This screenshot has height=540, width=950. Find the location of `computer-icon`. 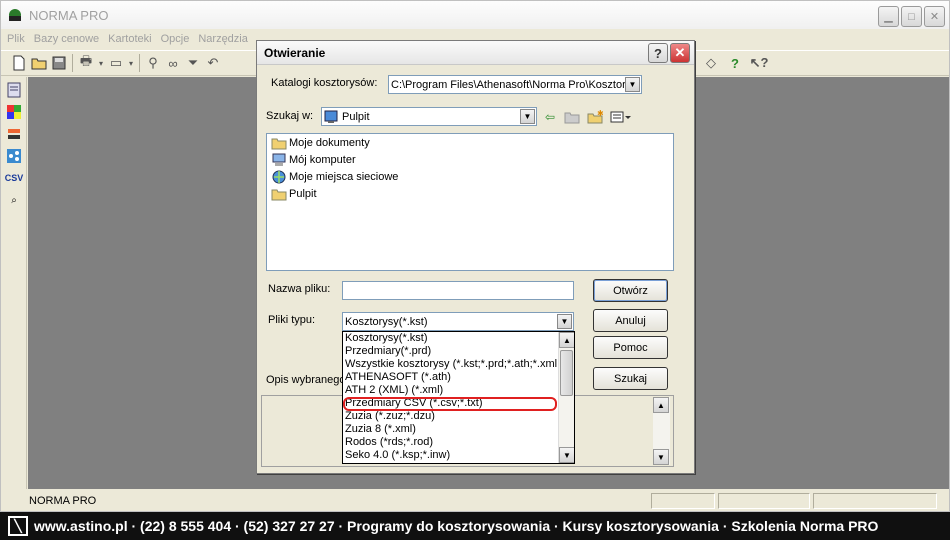

computer-icon is located at coordinates (279, 160).